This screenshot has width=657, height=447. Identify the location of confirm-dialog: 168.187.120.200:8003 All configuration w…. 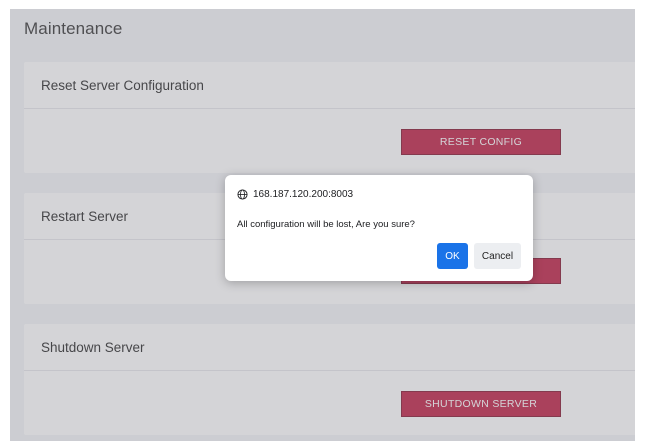
(379, 228).